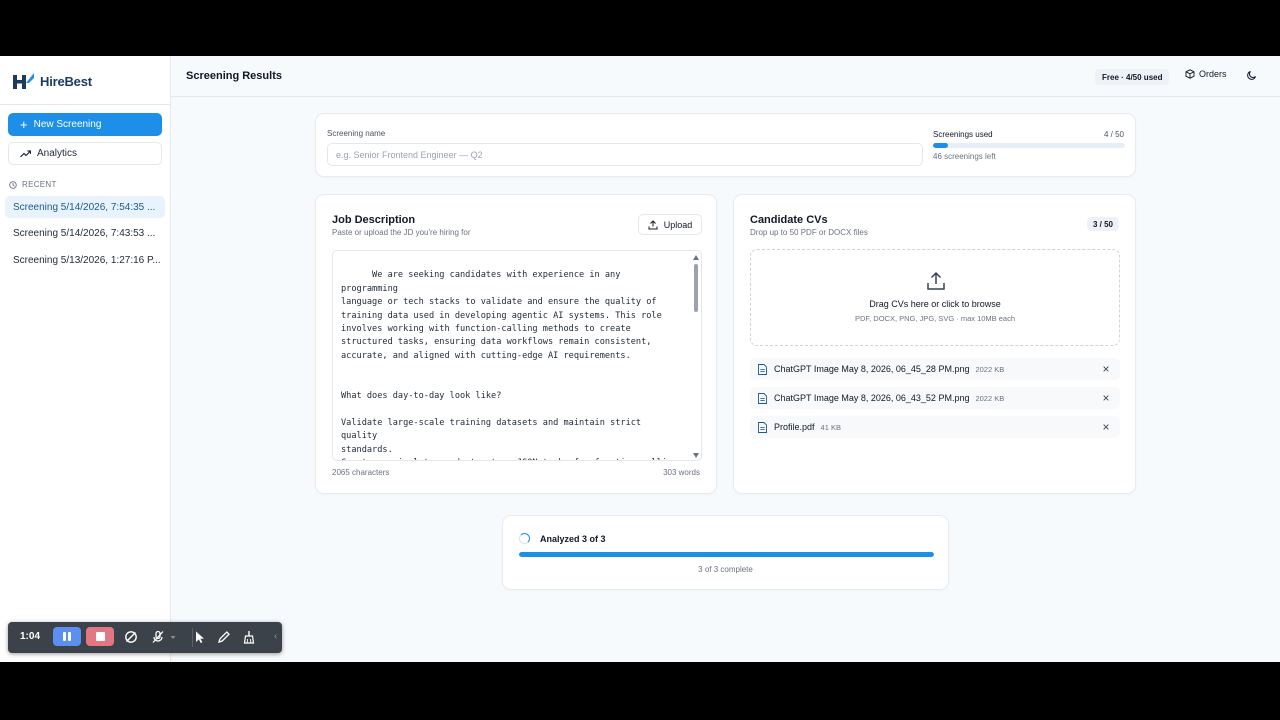  I want to click on usage-progress-bar, so click(1029, 145).